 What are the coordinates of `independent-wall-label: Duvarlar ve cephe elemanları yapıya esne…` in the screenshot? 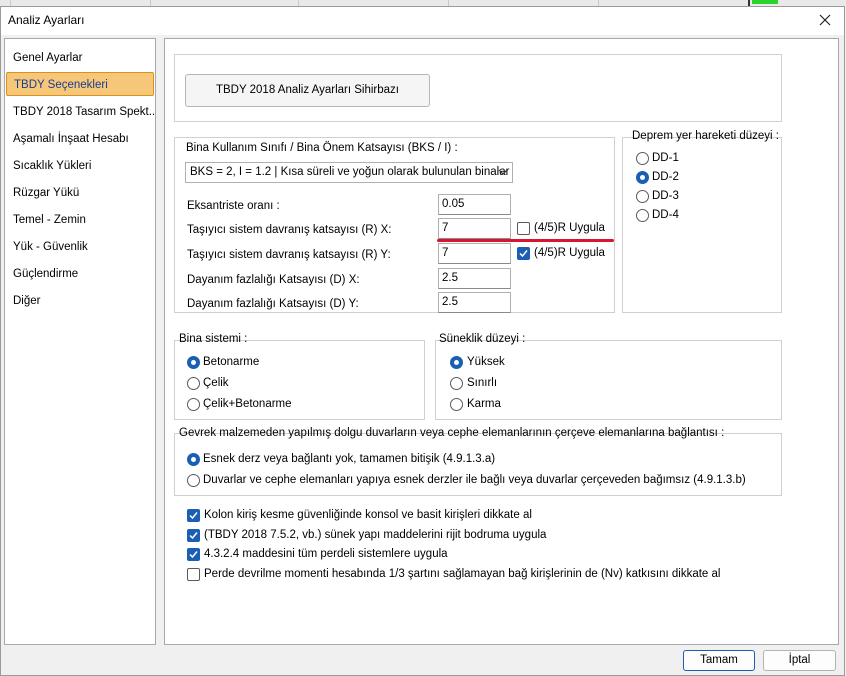 It's located at (474, 480).